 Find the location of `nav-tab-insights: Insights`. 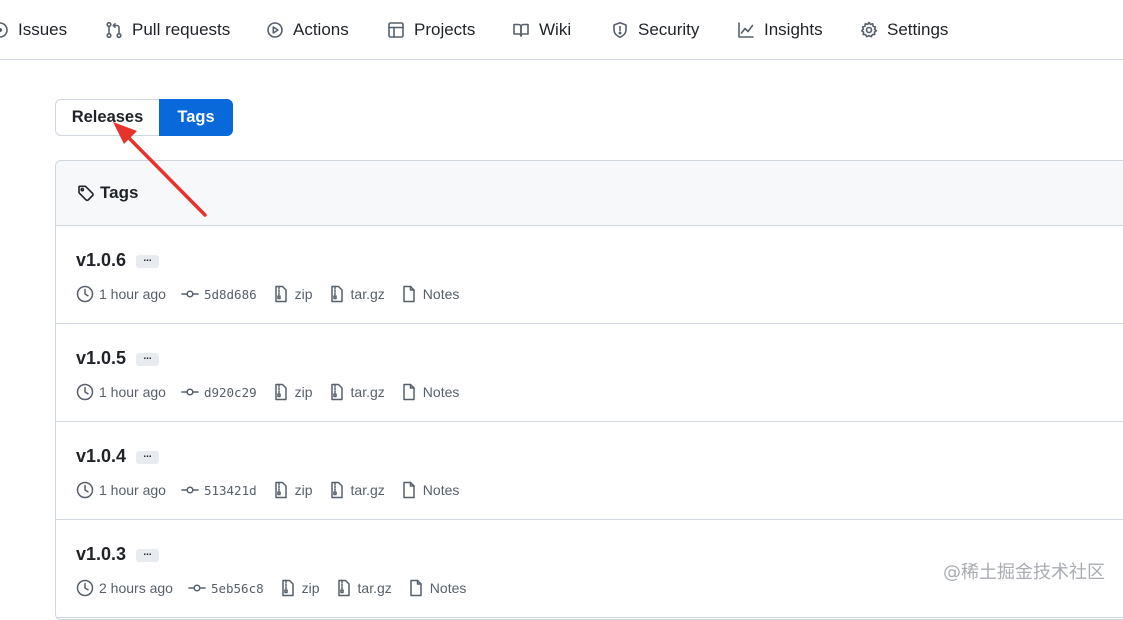

nav-tab-insights: Insights is located at coordinates (780, 30).